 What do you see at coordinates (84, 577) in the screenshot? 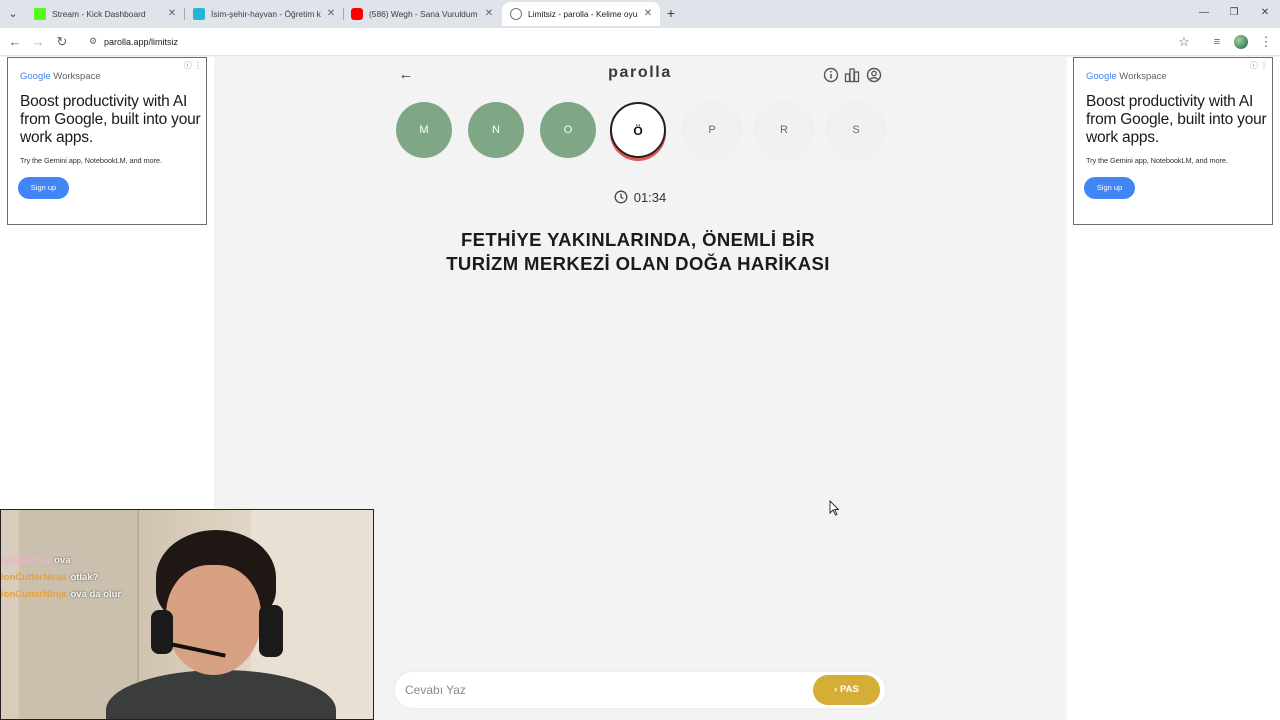
I see `chat-message: otlak?` at bounding box center [84, 577].